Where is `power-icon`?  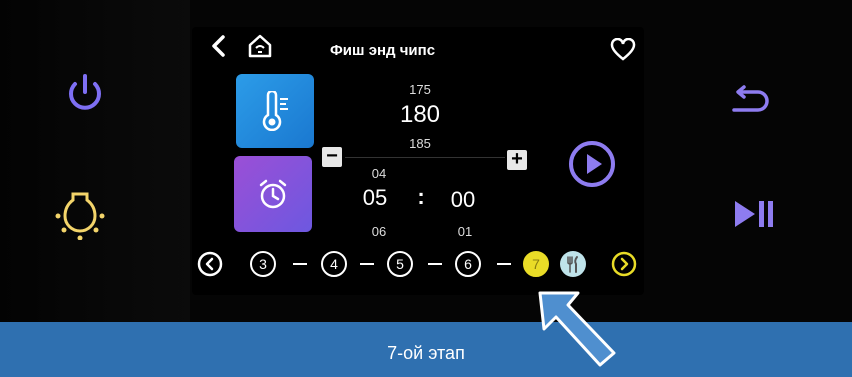 power-icon is located at coordinates (85, 92).